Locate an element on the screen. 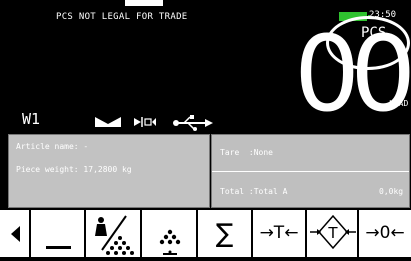 This screenshot has height=261, width=411. zero-button: →0← is located at coordinates (384, 233).